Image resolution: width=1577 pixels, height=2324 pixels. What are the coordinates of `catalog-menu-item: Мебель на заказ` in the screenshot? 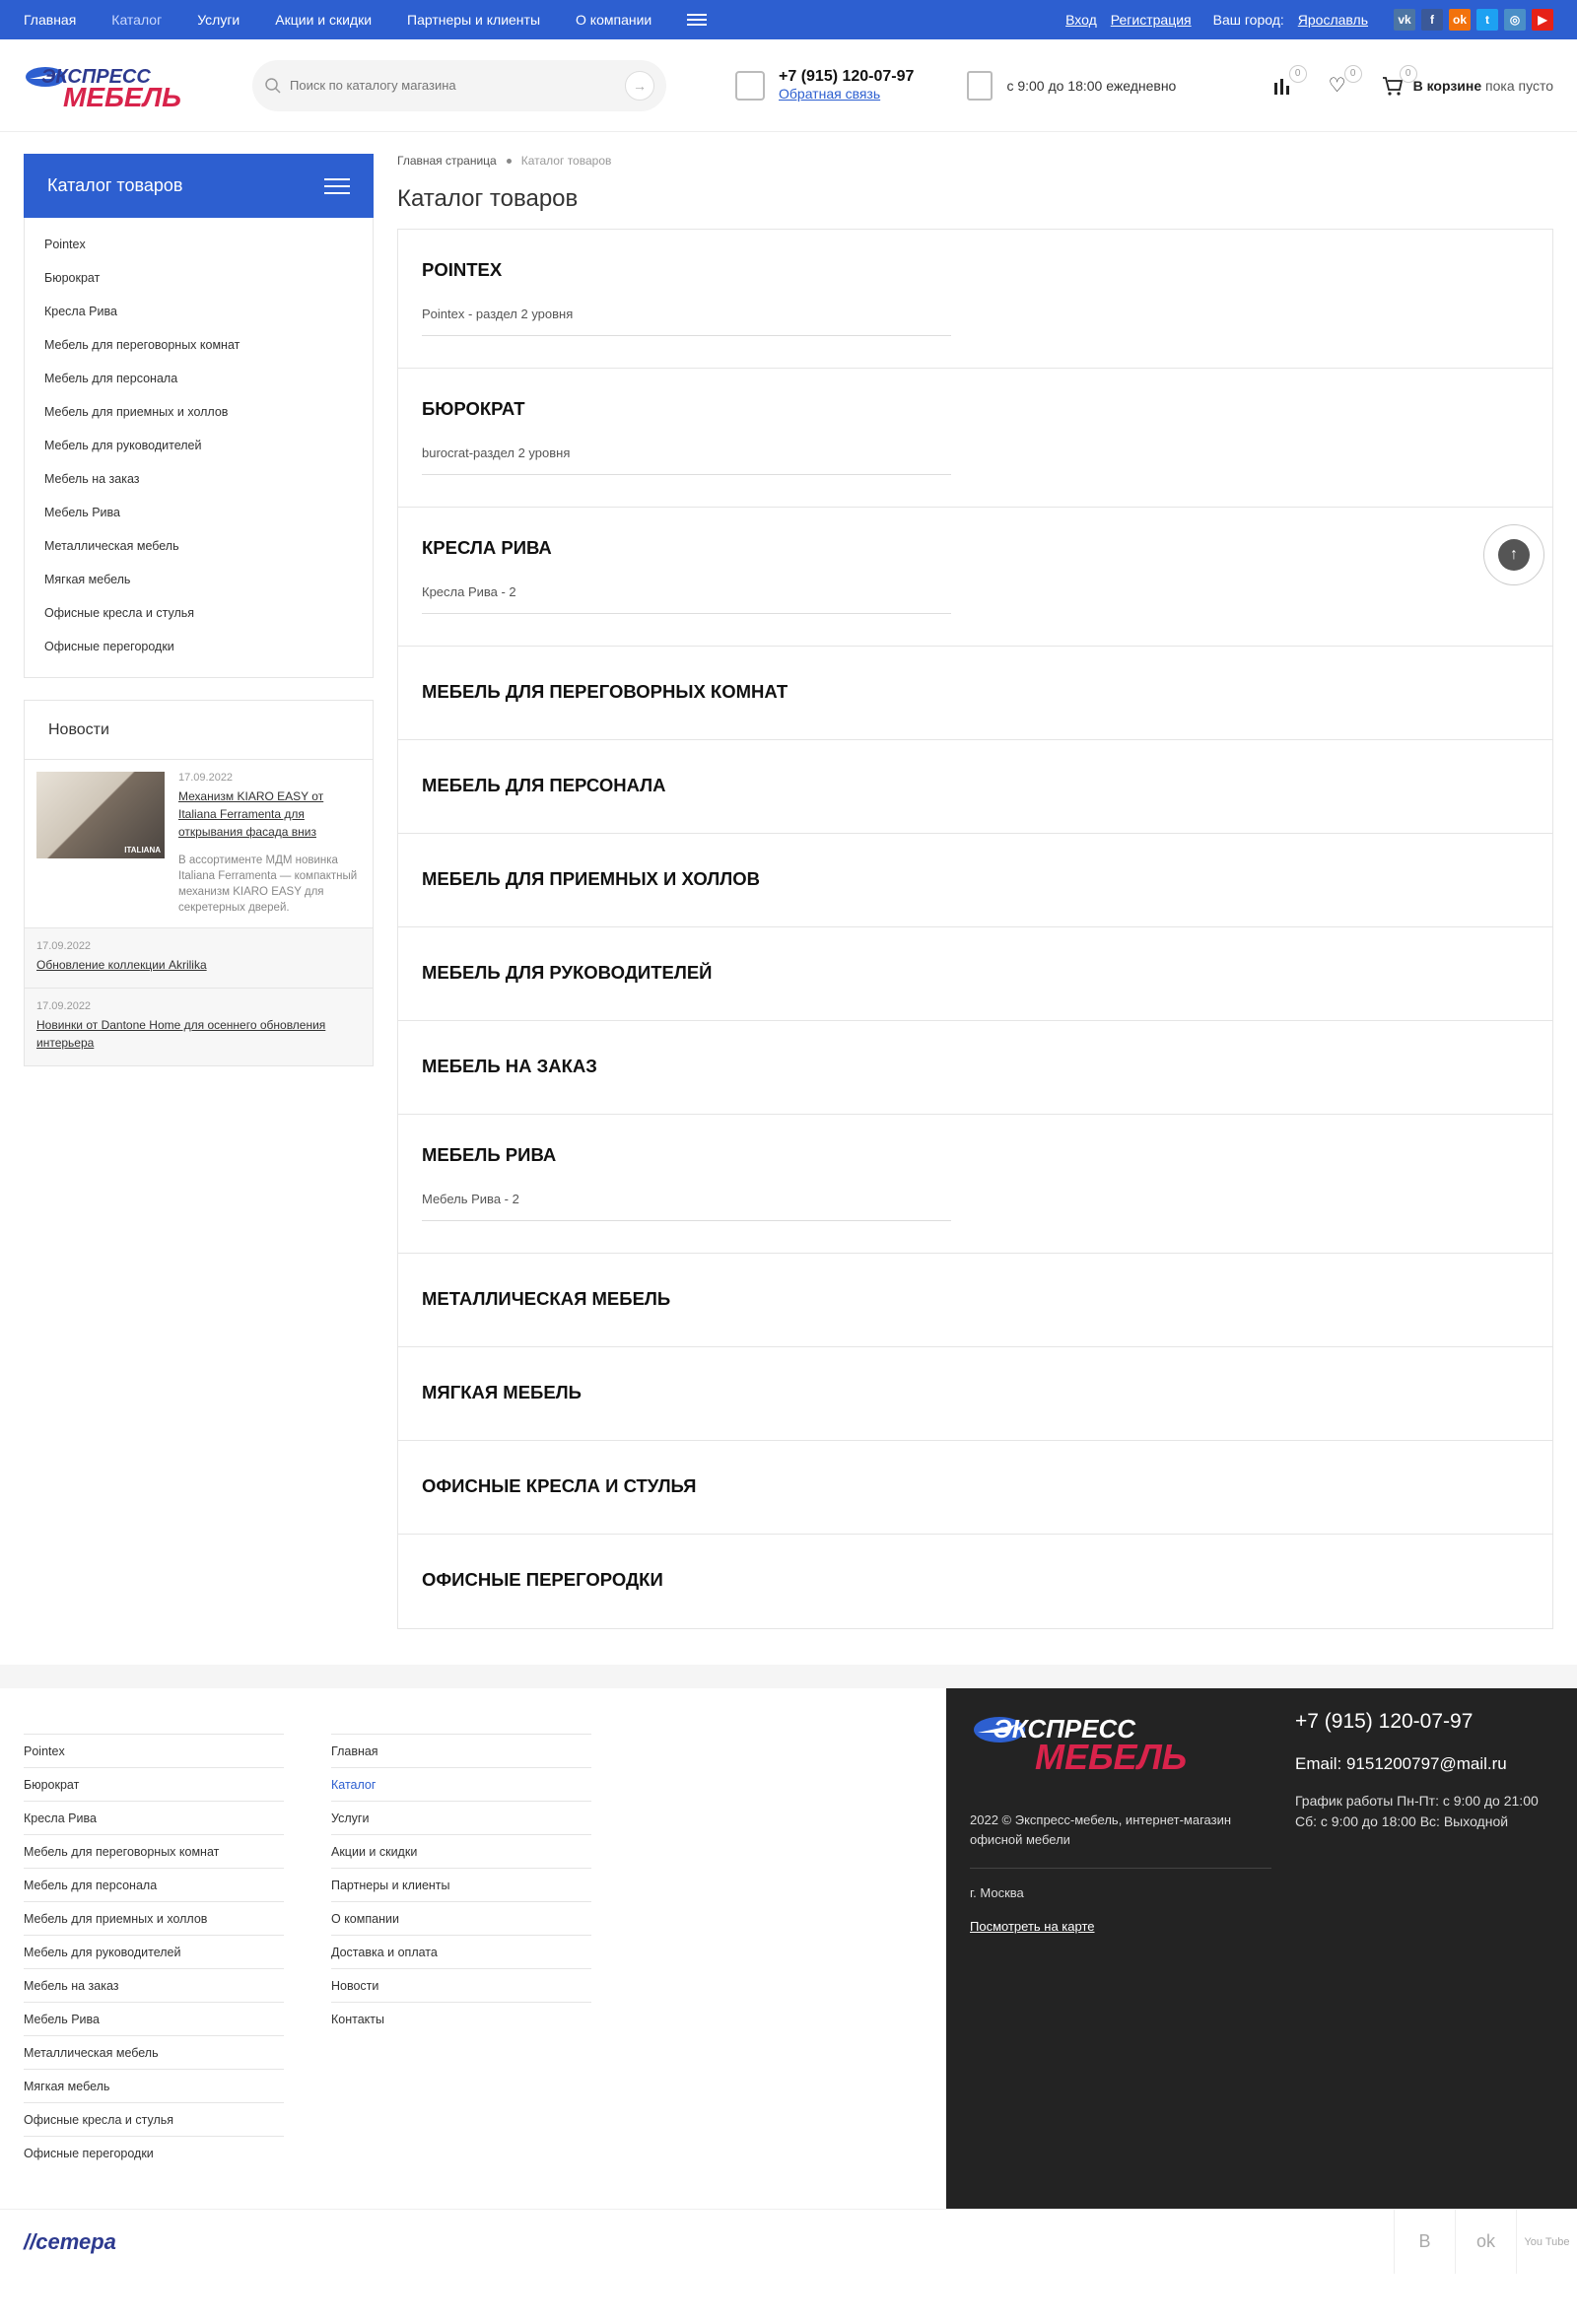 It's located at (199, 479).